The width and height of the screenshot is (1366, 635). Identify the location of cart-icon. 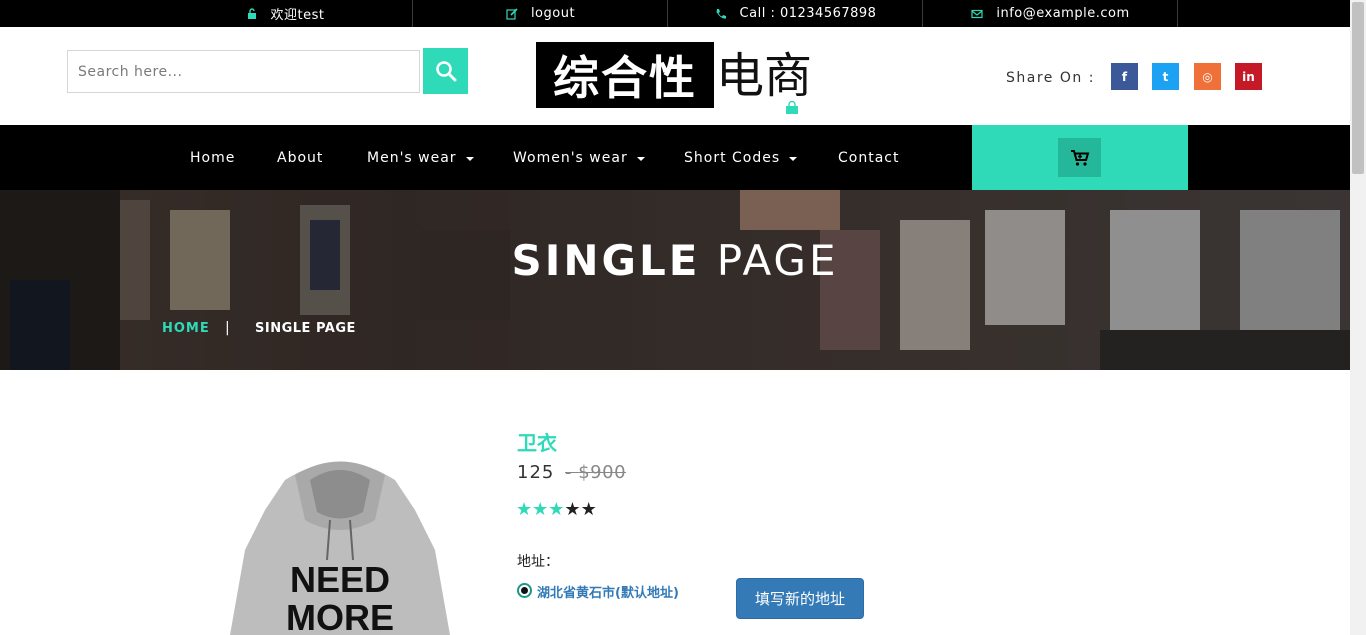
(1079, 157).